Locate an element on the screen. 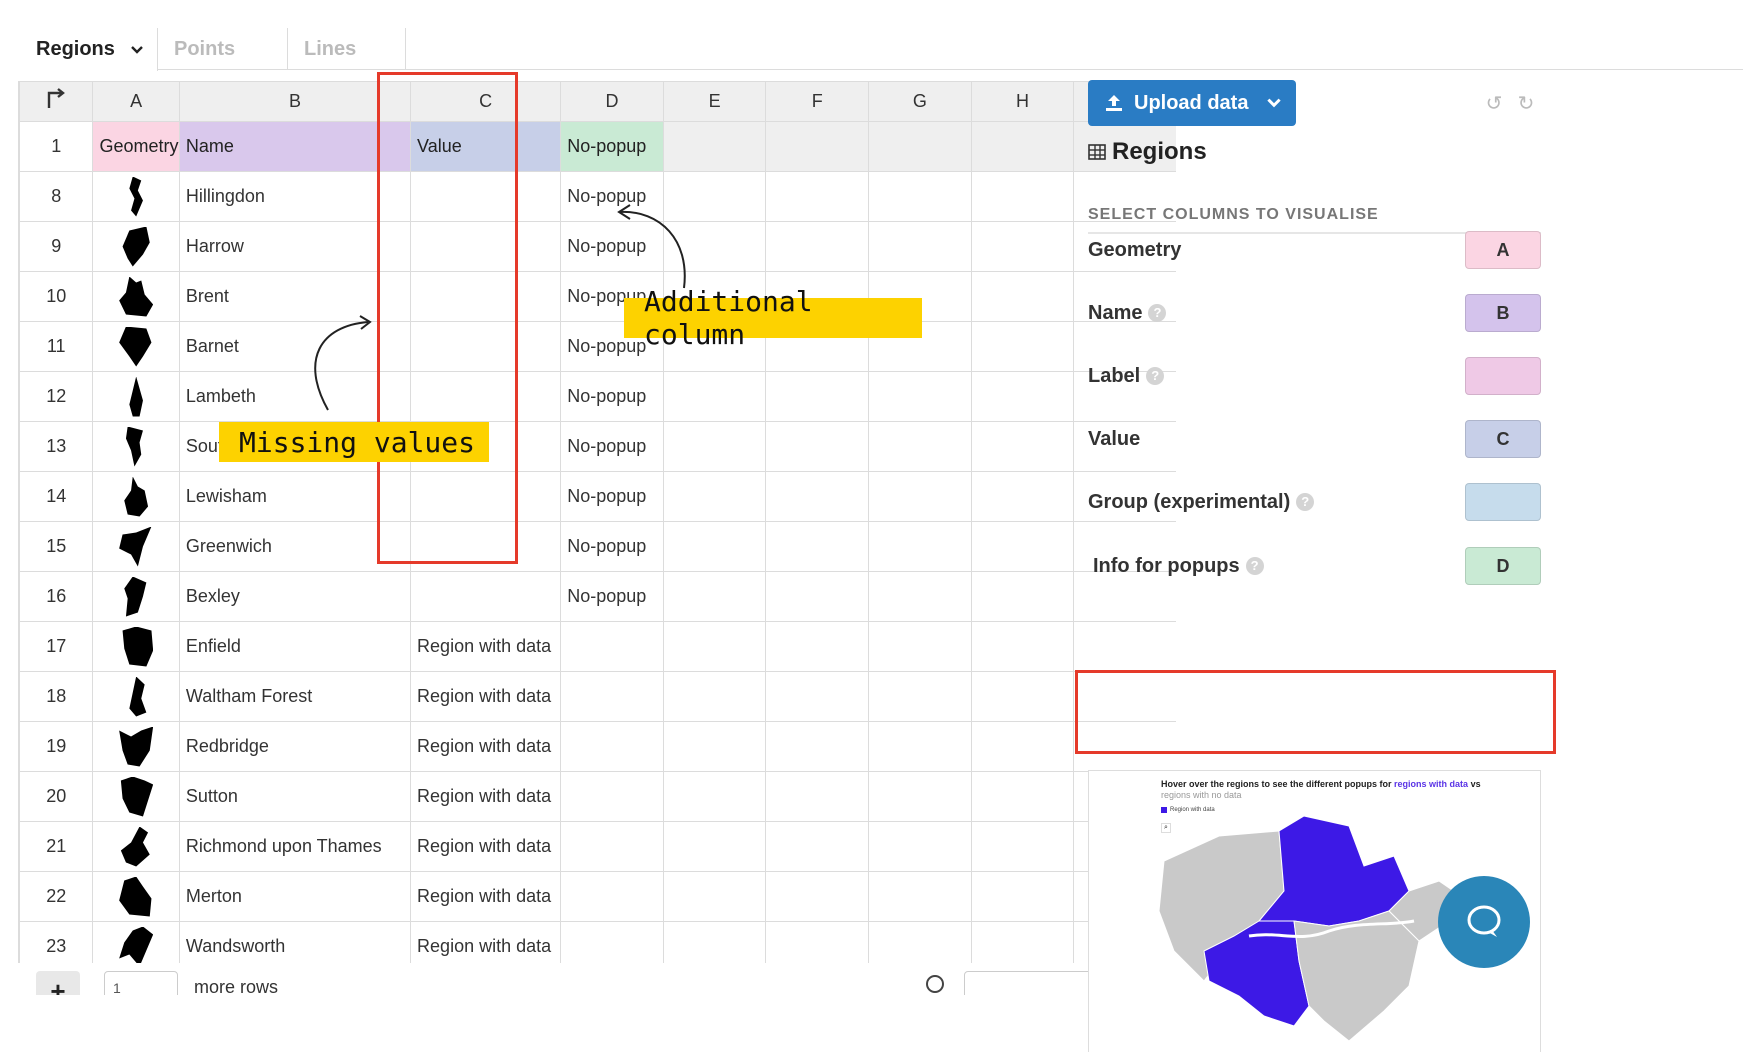  upload-data-button: Upload data is located at coordinates (1177, 103).